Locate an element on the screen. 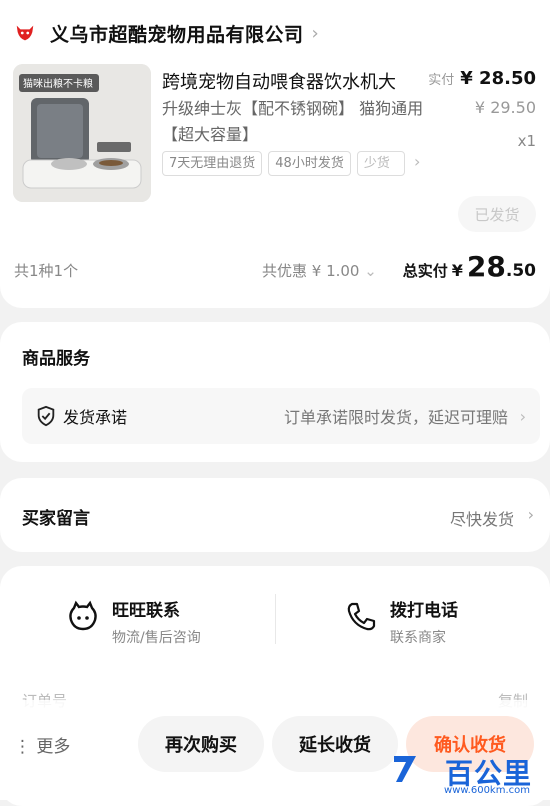 This screenshot has height=806, width=550. pet-feeder-image: 猫咪出粮不卡粮 is located at coordinates (82, 133).